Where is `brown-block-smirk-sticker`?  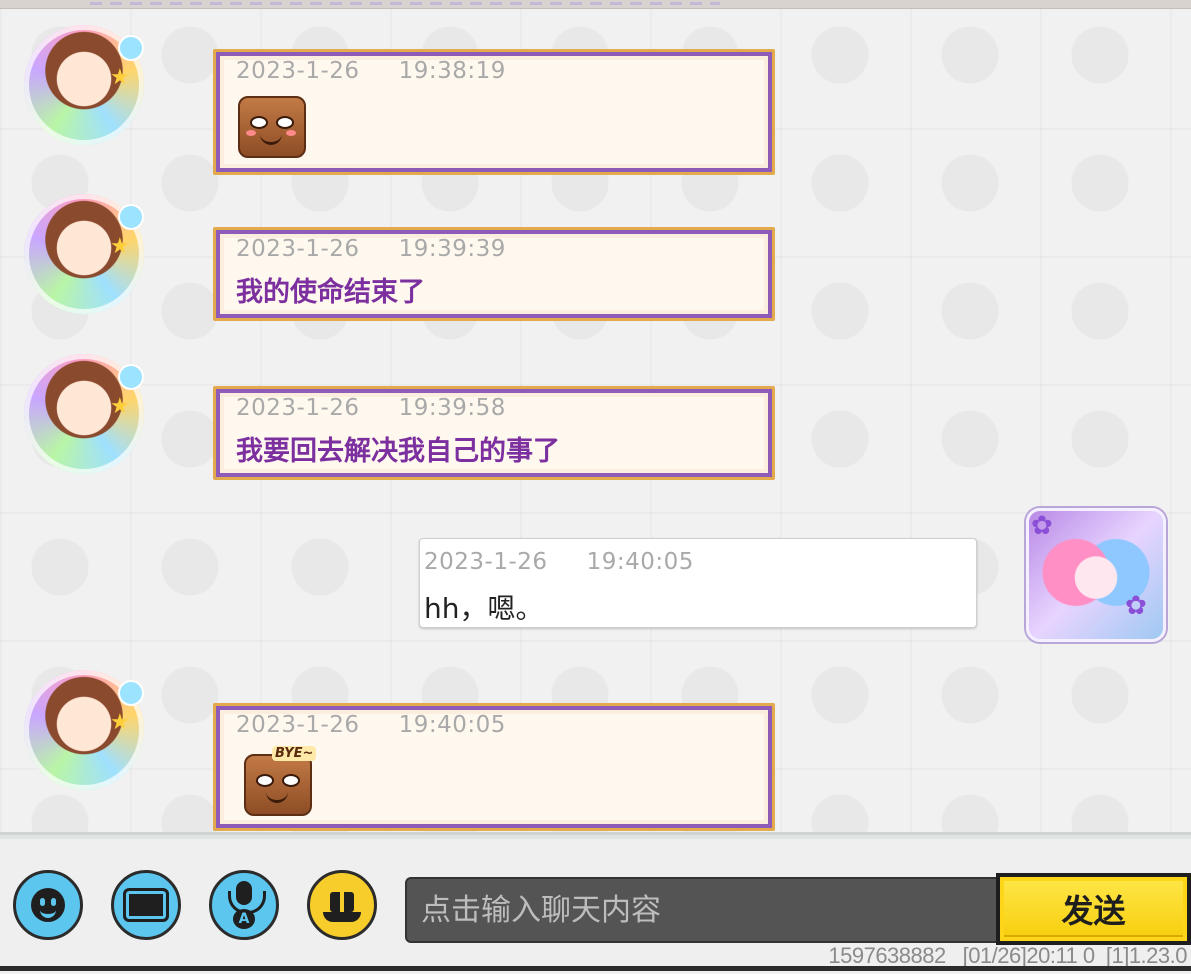 brown-block-smirk-sticker is located at coordinates (272, 127).